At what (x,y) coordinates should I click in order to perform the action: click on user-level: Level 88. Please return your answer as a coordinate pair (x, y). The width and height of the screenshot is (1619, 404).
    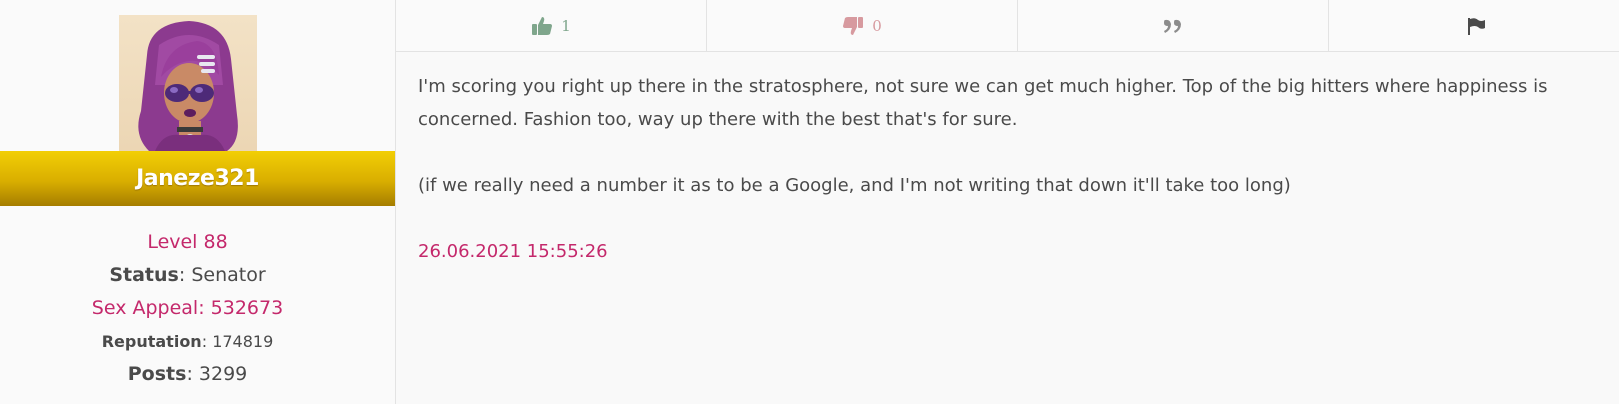
    Looking at the image, I should click on (187, 242).